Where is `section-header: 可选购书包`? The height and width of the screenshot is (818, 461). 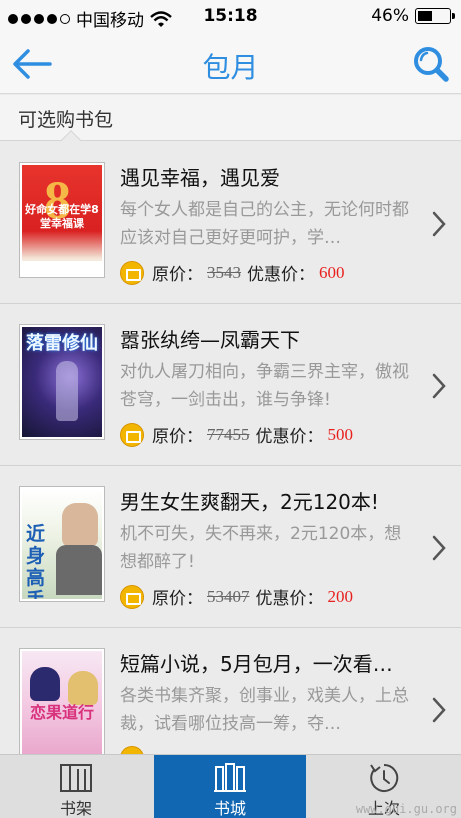
section-header: 可选购书包 is located at coordinates (230, 122).